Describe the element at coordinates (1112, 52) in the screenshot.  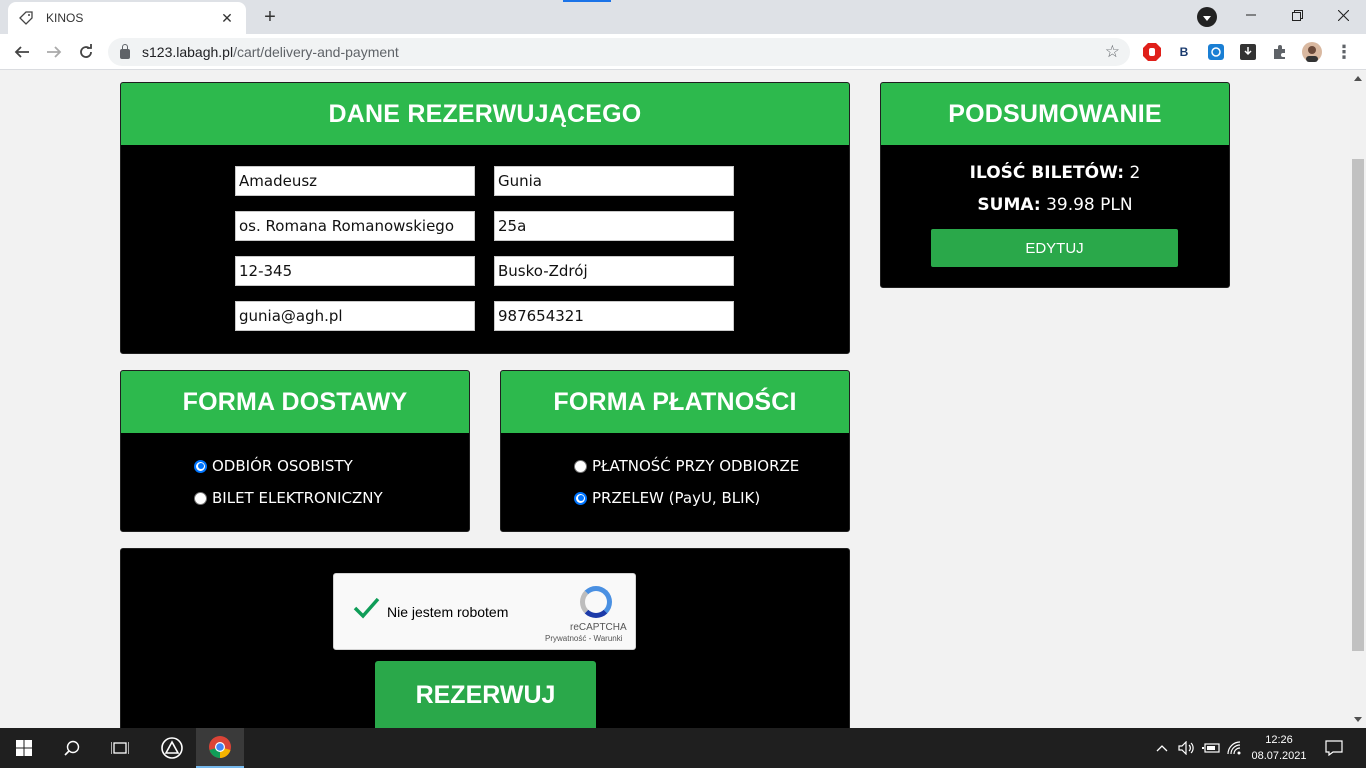
I see `bookmark-star-icon: ☆` at that location.